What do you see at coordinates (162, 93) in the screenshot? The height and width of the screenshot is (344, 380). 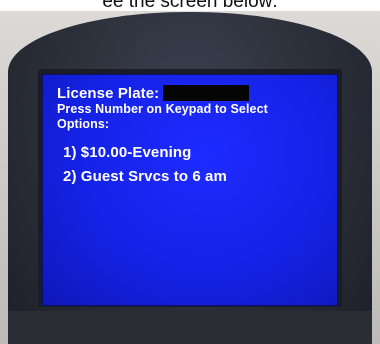 I see `license-plate-row: License Plate:` at bounding box center [162, 93].